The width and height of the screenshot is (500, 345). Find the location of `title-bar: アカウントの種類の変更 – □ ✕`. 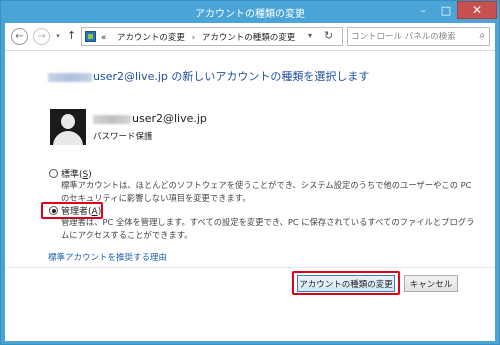

title-bar: アカウントの種類の変更 – □ ✕ is located at coordinates (250, 12).